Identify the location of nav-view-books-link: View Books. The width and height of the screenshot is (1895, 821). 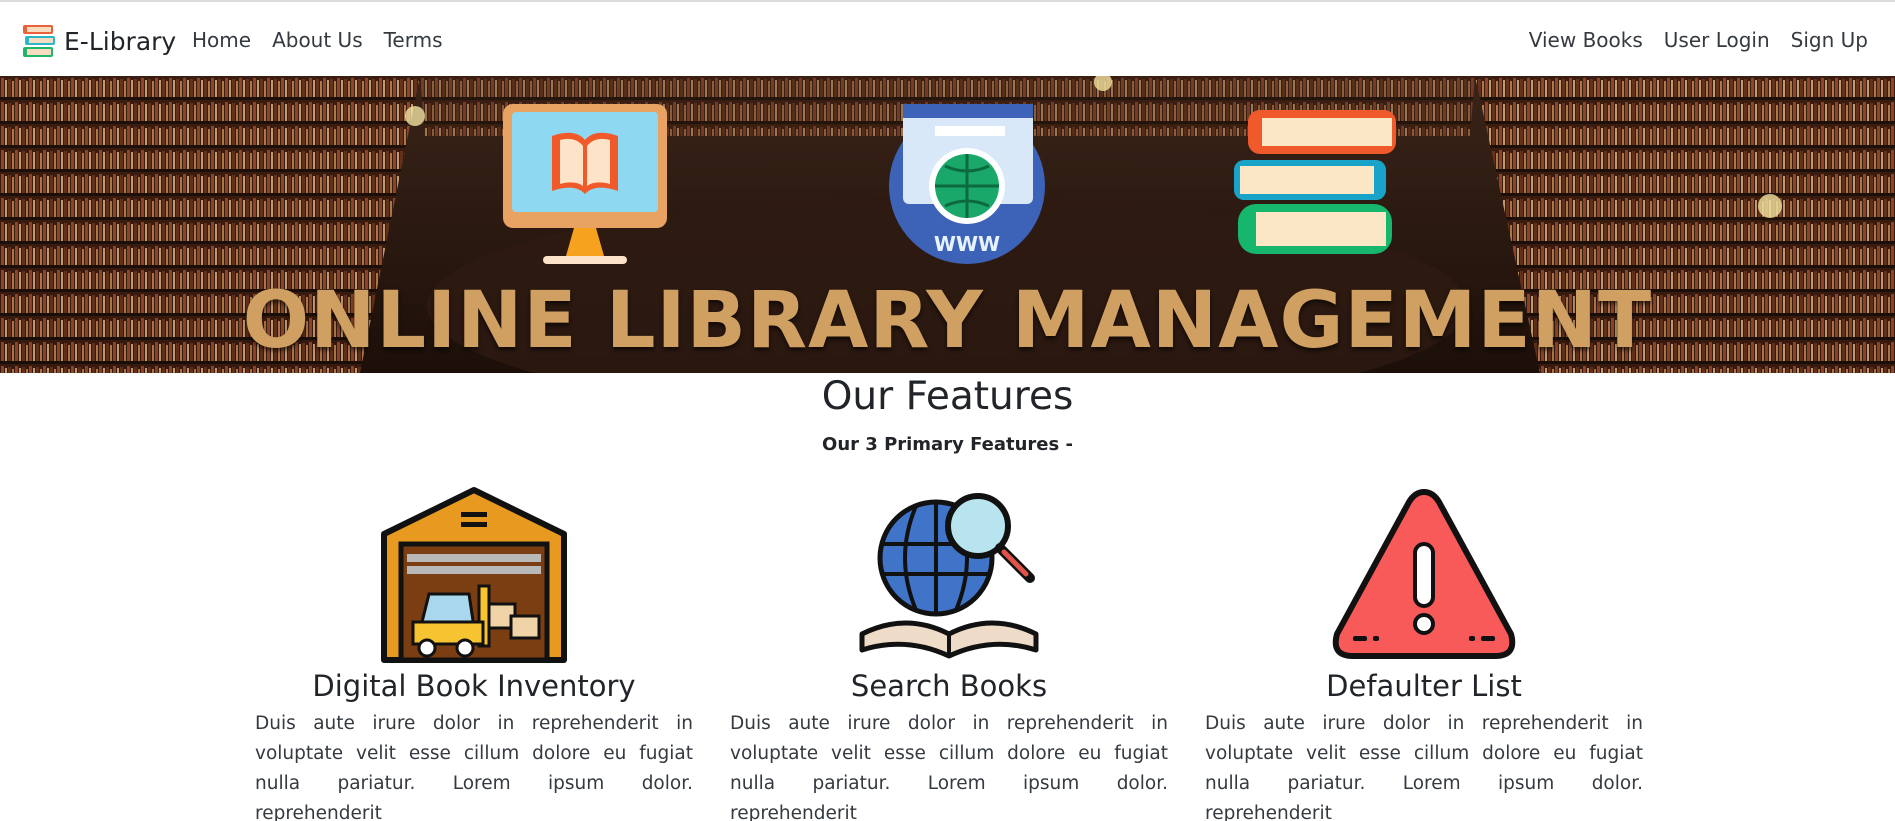
(1586, 40).